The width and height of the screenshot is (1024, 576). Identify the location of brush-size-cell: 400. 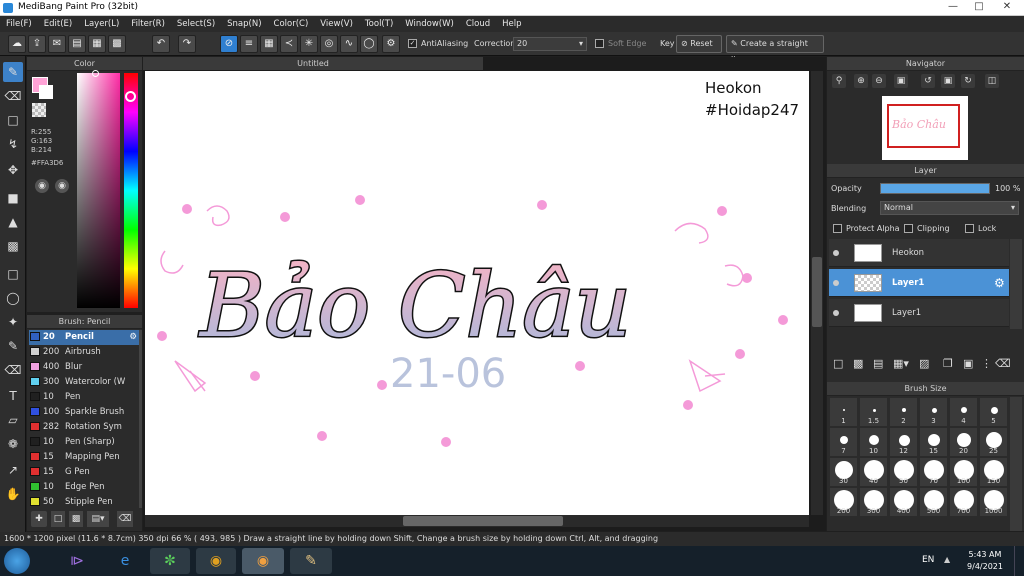
(903, 502).